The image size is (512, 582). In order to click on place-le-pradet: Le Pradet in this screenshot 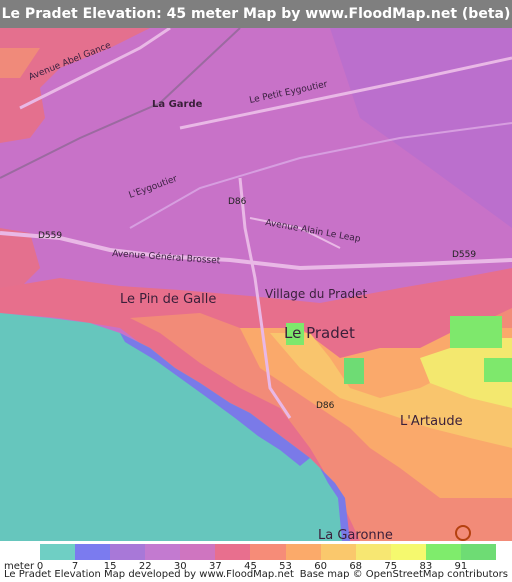, I will do `click(319, 333)`.